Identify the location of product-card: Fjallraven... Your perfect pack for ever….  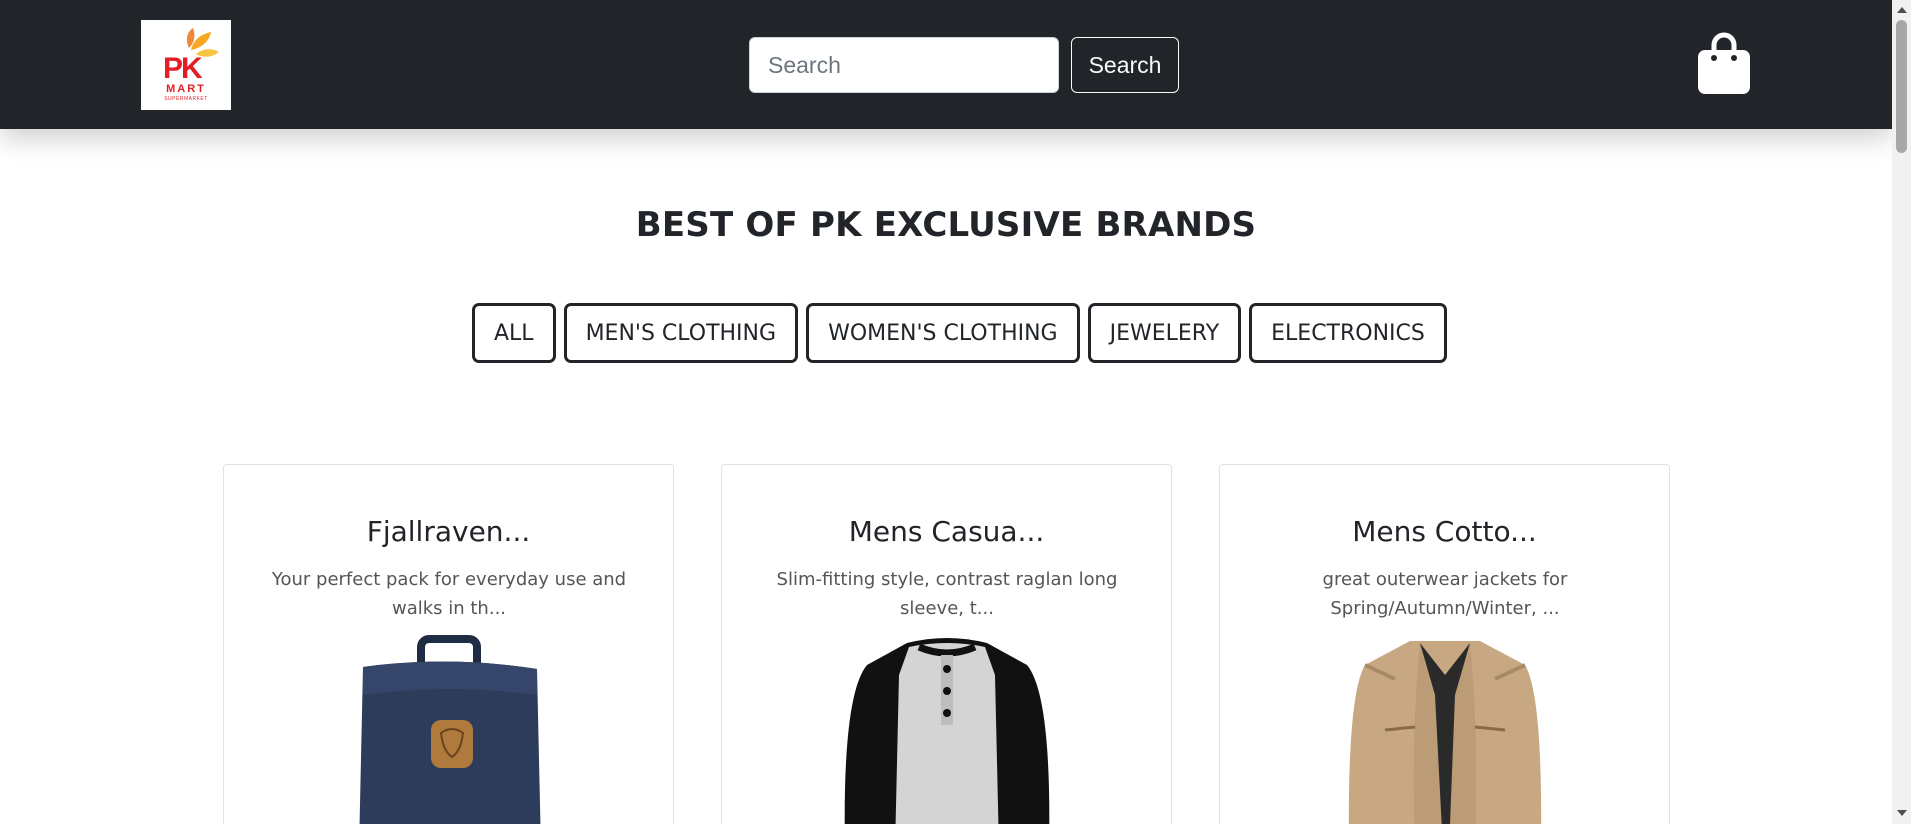
(448, 644).